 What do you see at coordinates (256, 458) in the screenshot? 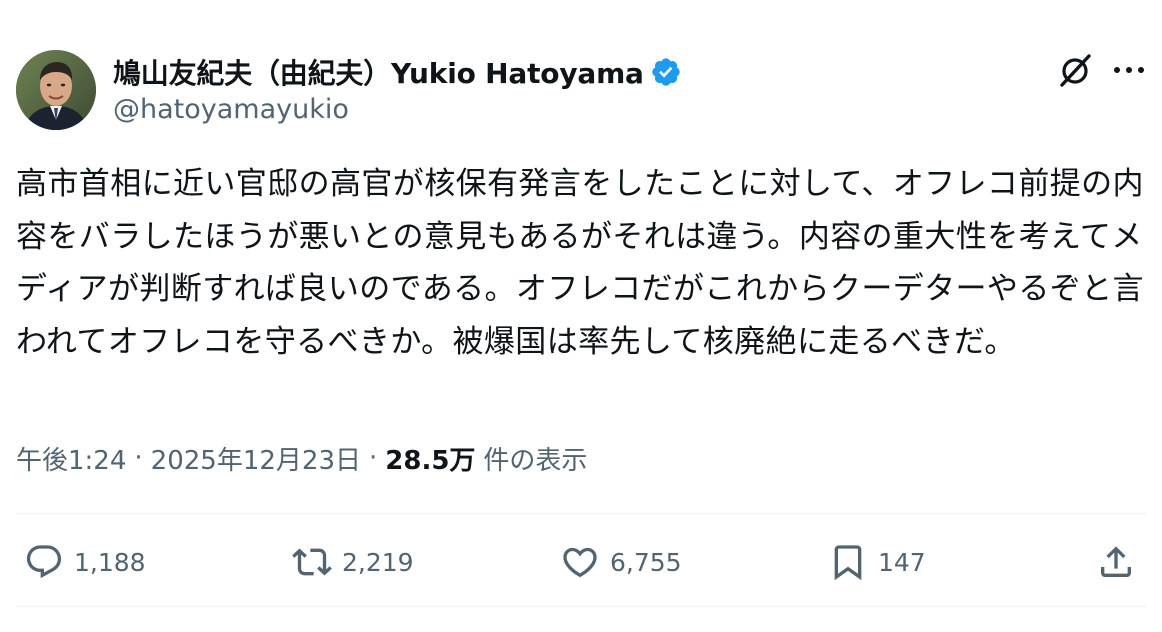
I see `tweet-date: 2025年12月23日` at bounding box center [256, 458].